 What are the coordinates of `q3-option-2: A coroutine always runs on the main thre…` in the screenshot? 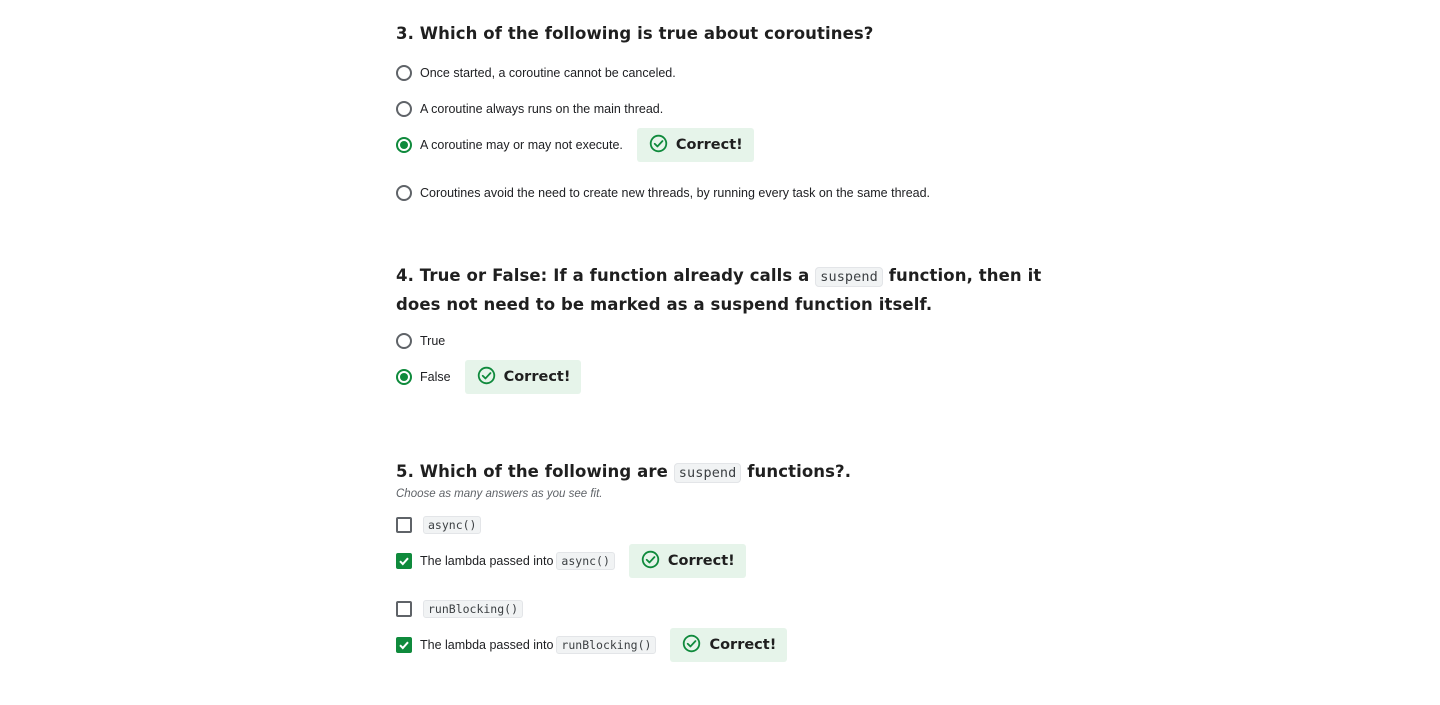 It's located at (529, 109).